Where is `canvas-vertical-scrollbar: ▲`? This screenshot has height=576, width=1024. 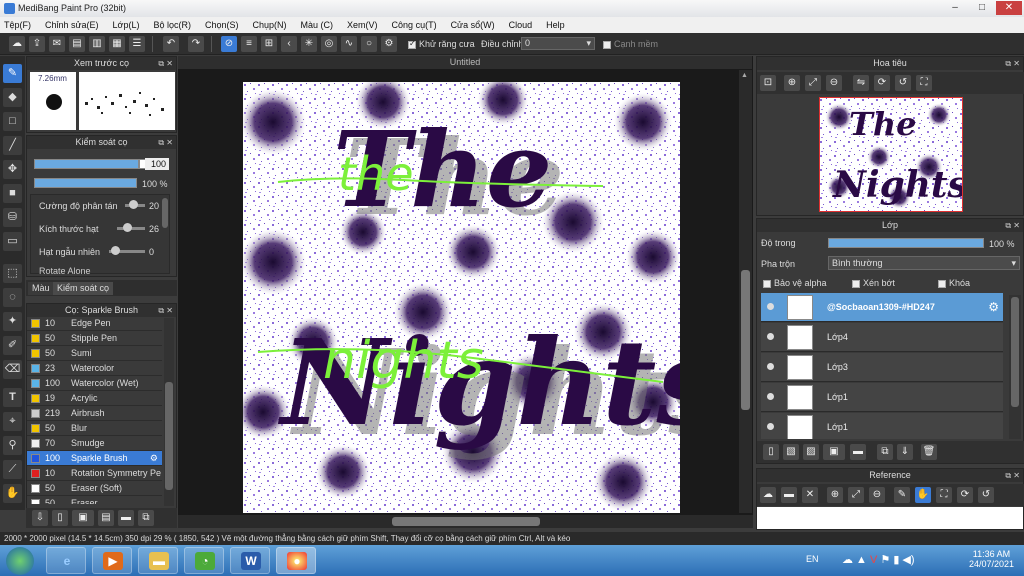 canvas-vertical-scrollbar: ▲ is located at coordinates (745, 291).